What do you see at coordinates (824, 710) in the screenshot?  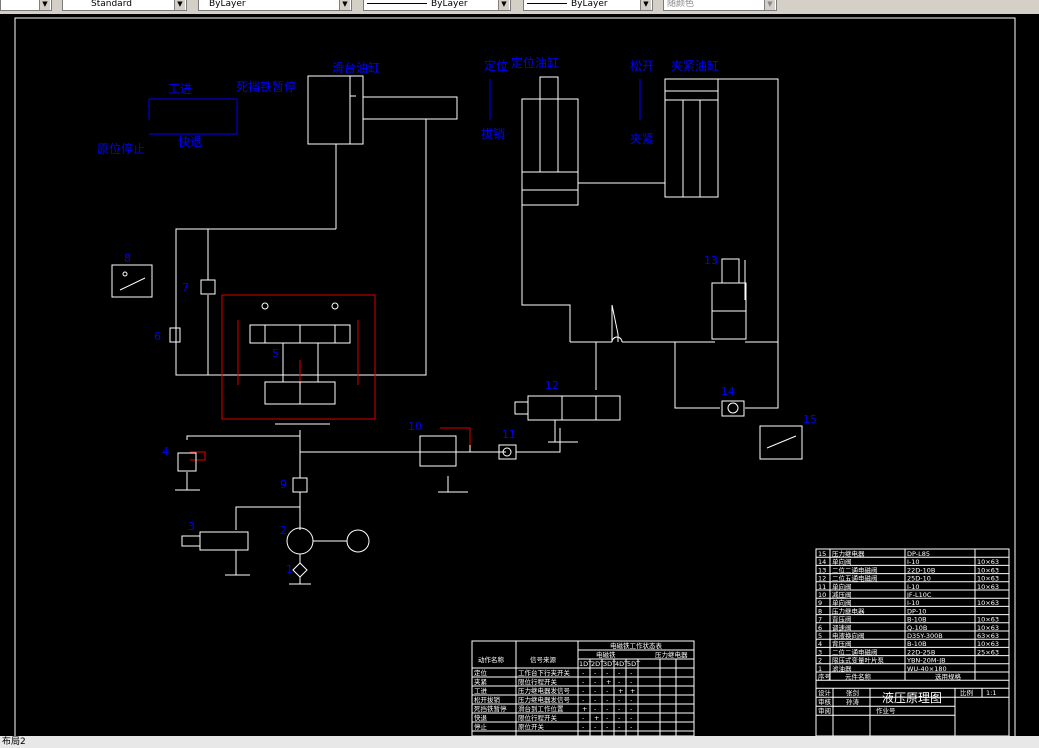 I see `svg-text: 审阅` at bounding box center [824, 710].